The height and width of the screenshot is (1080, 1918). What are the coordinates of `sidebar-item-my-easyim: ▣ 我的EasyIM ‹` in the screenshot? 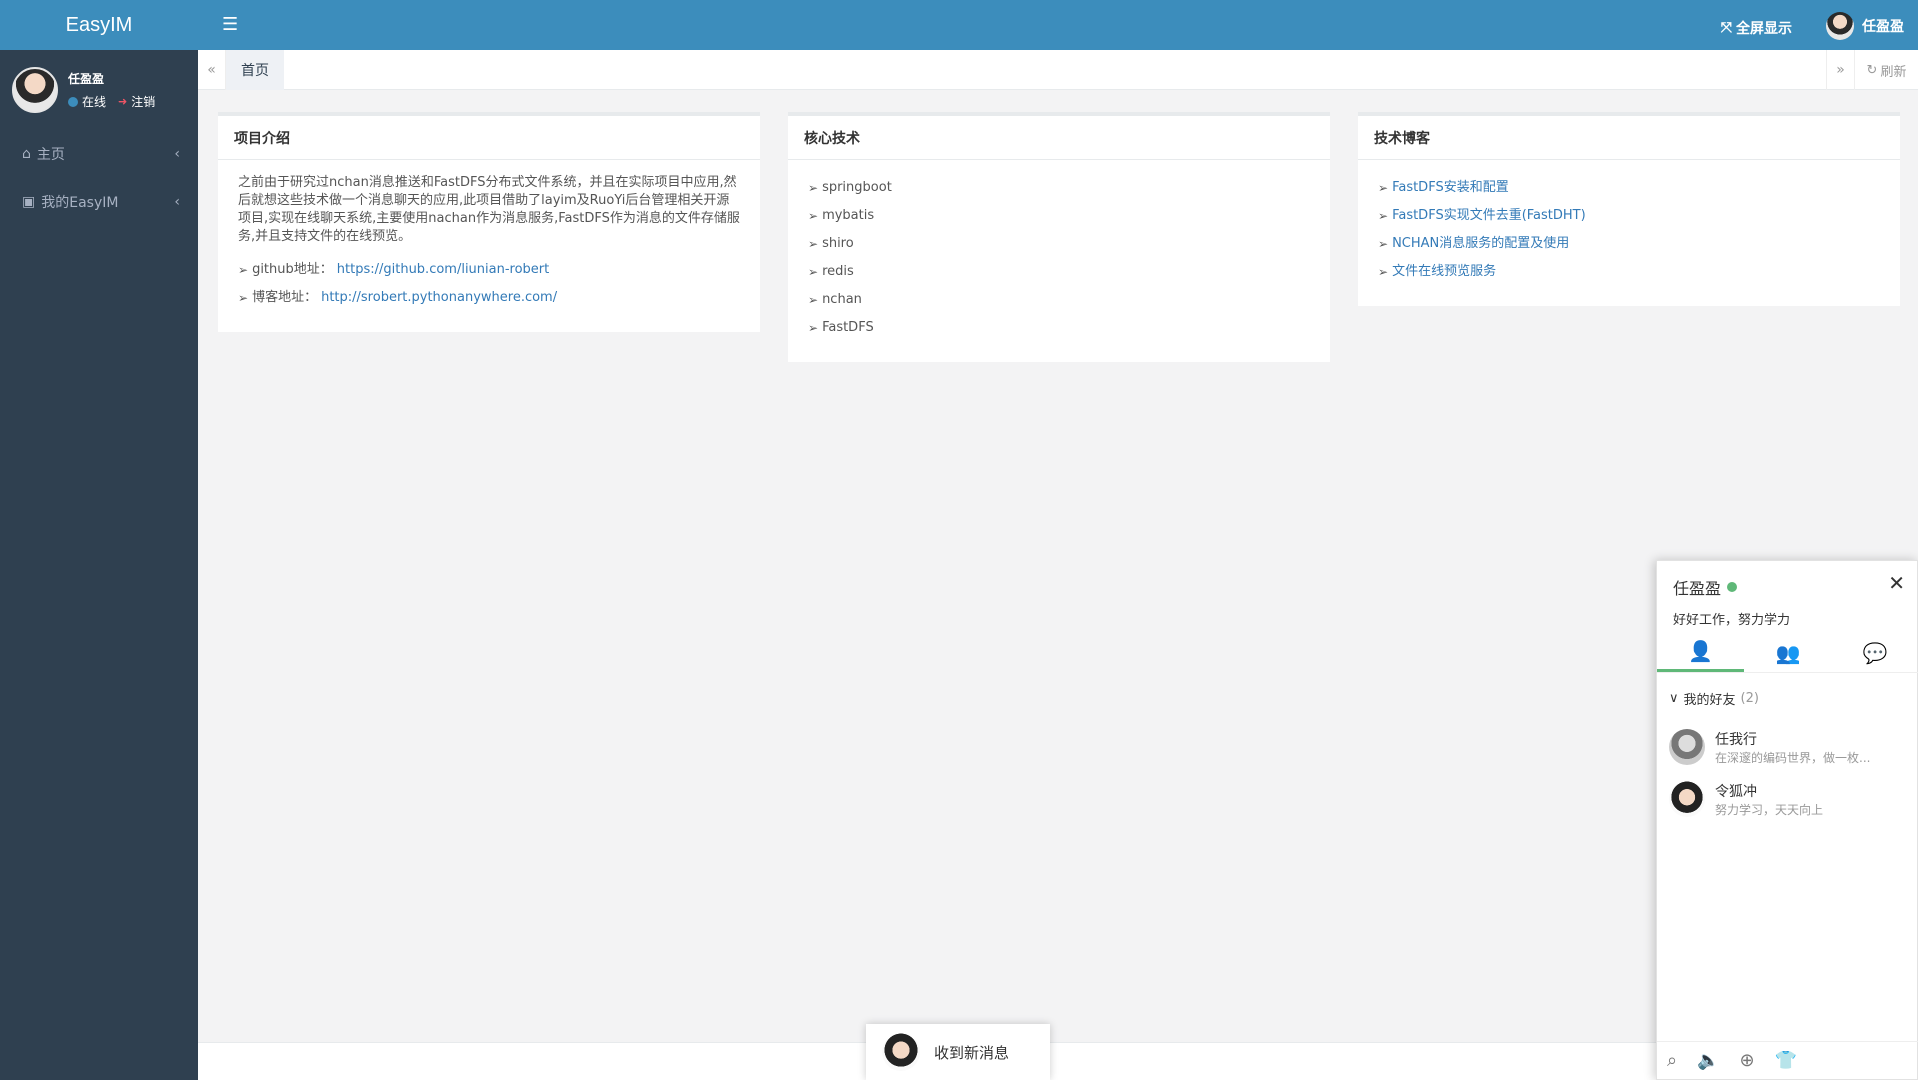 It's located at (99, 202).